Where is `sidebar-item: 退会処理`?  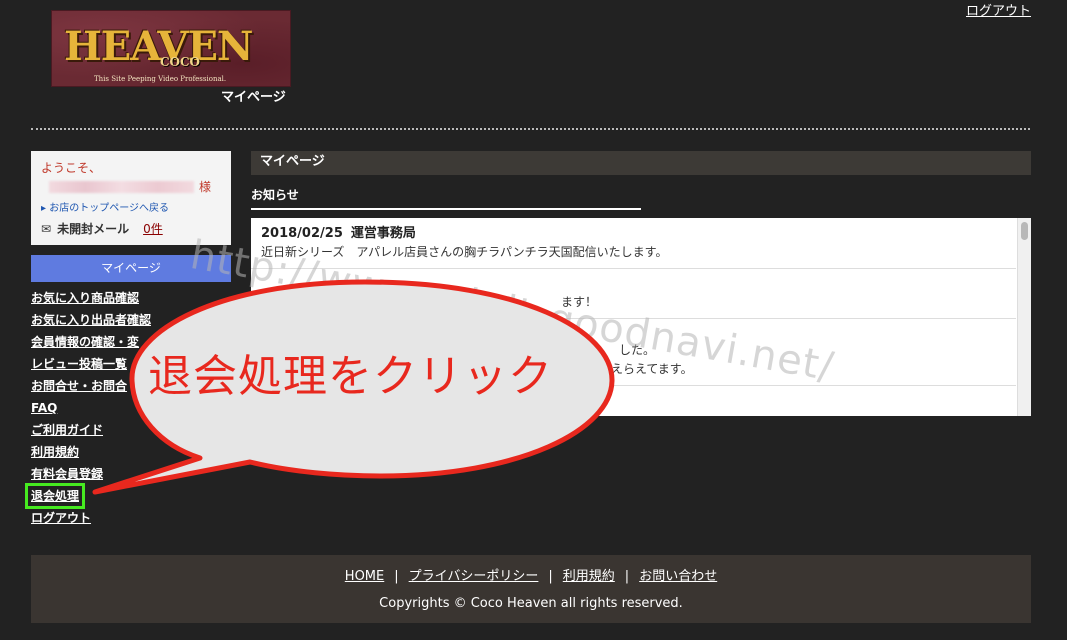 sidebar-item: 退会処理 is located at coordinates (87, 496).